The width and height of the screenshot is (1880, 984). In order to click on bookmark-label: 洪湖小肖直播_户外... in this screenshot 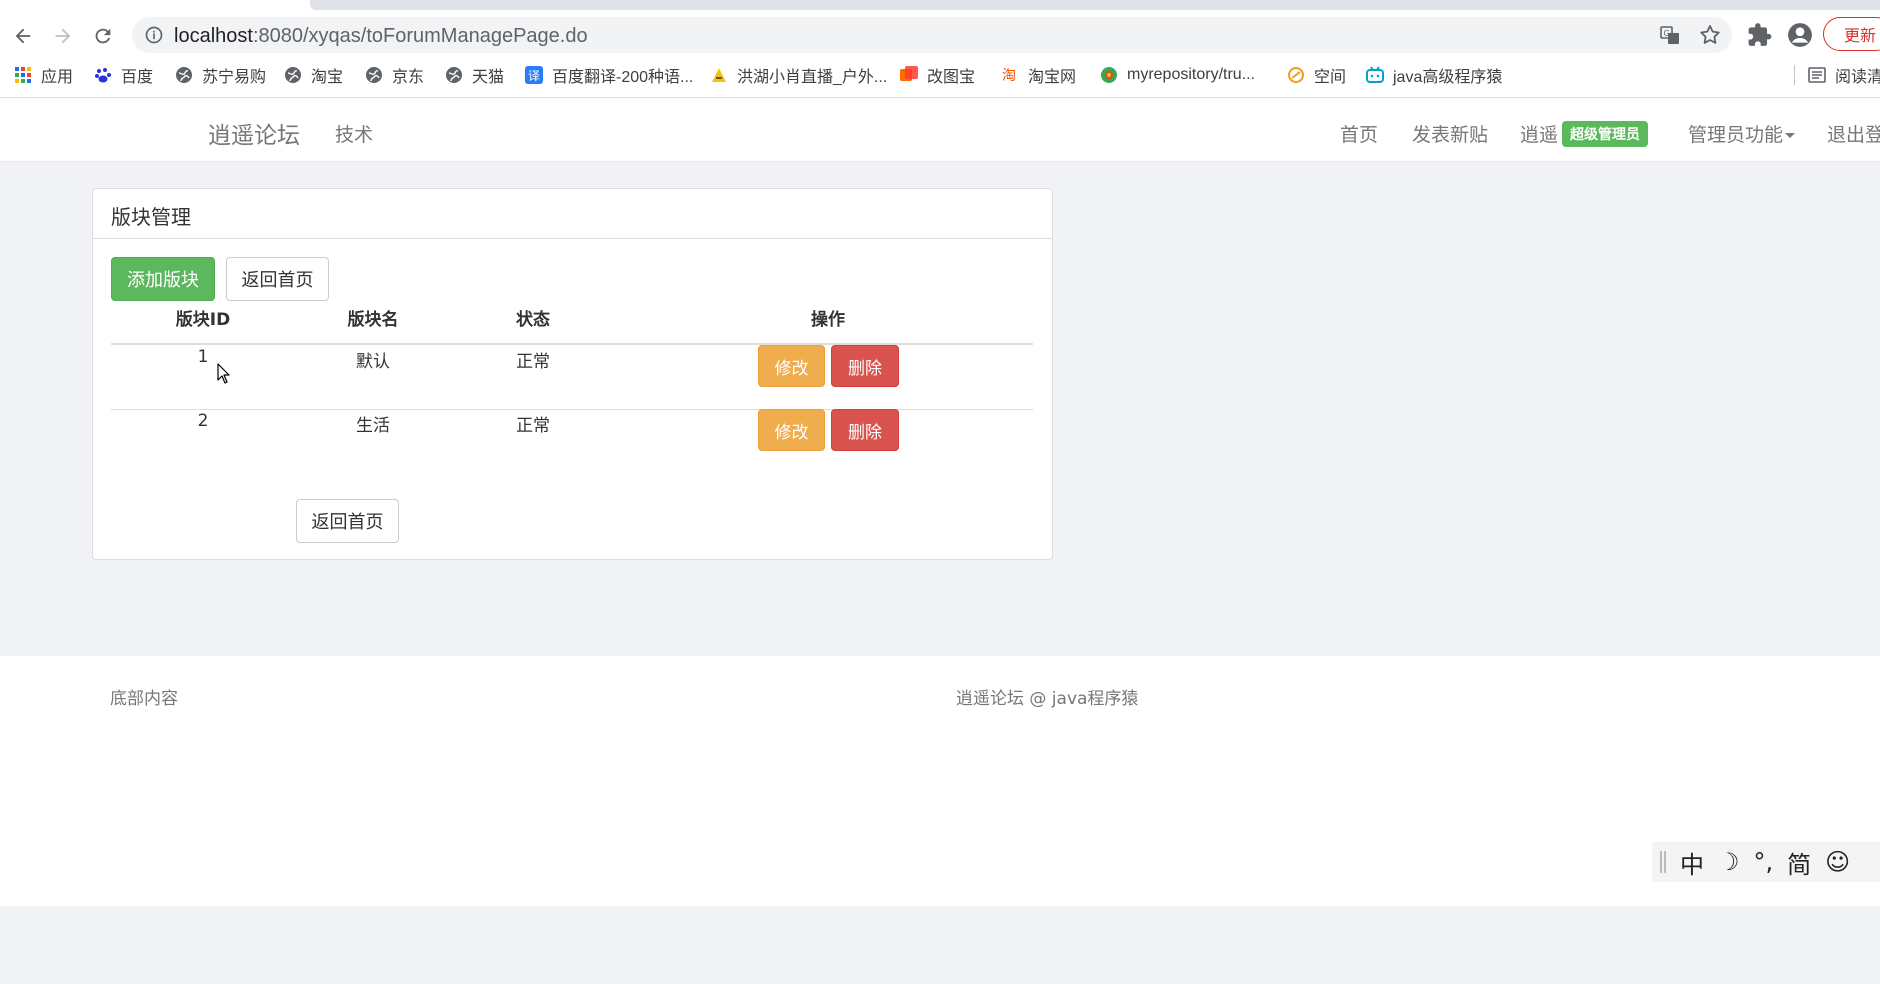, I will do `click(812, 77)`.